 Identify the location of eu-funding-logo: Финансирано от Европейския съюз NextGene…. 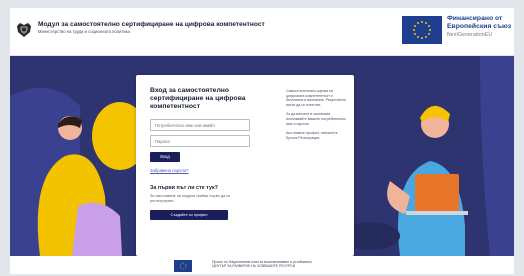
(458, 32).